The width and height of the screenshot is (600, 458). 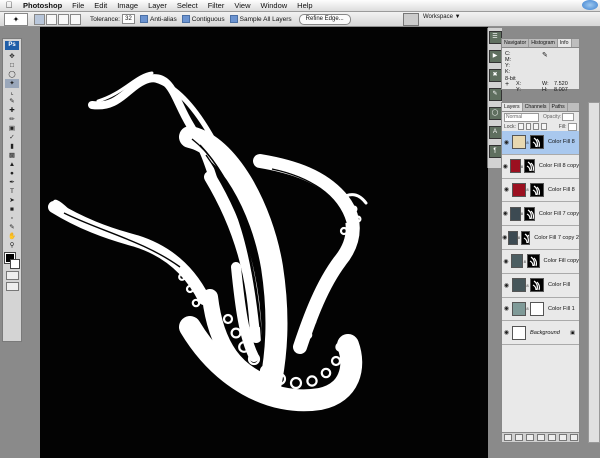 What do you see at coordinates (495, 113) in the screenshot?
I see `clone-source-icon: ◯` at bounding box center [495, 113].